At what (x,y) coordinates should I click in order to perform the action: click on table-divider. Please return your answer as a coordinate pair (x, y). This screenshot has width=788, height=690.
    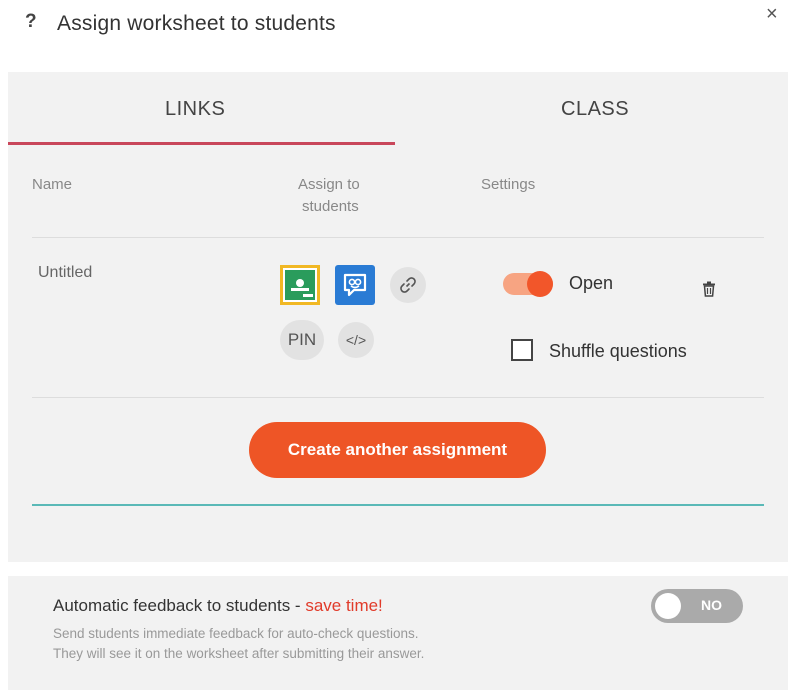
    Looking at the image, I should click on (398, 237).